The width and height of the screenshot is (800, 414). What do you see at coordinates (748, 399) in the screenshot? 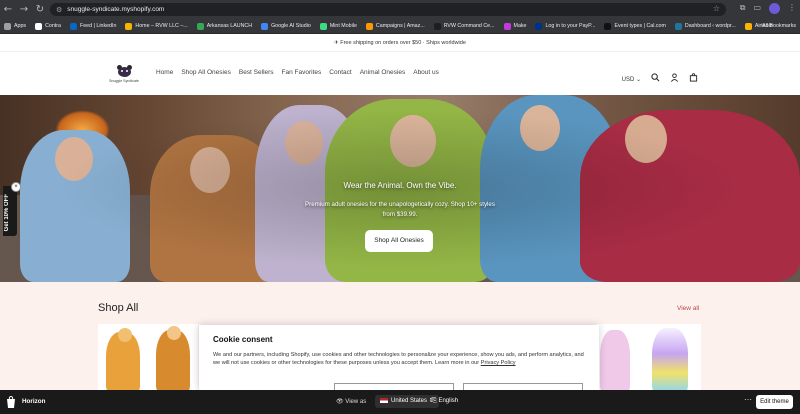
I see `more-options-icon: ⋯` at bounding box center [748, 399].